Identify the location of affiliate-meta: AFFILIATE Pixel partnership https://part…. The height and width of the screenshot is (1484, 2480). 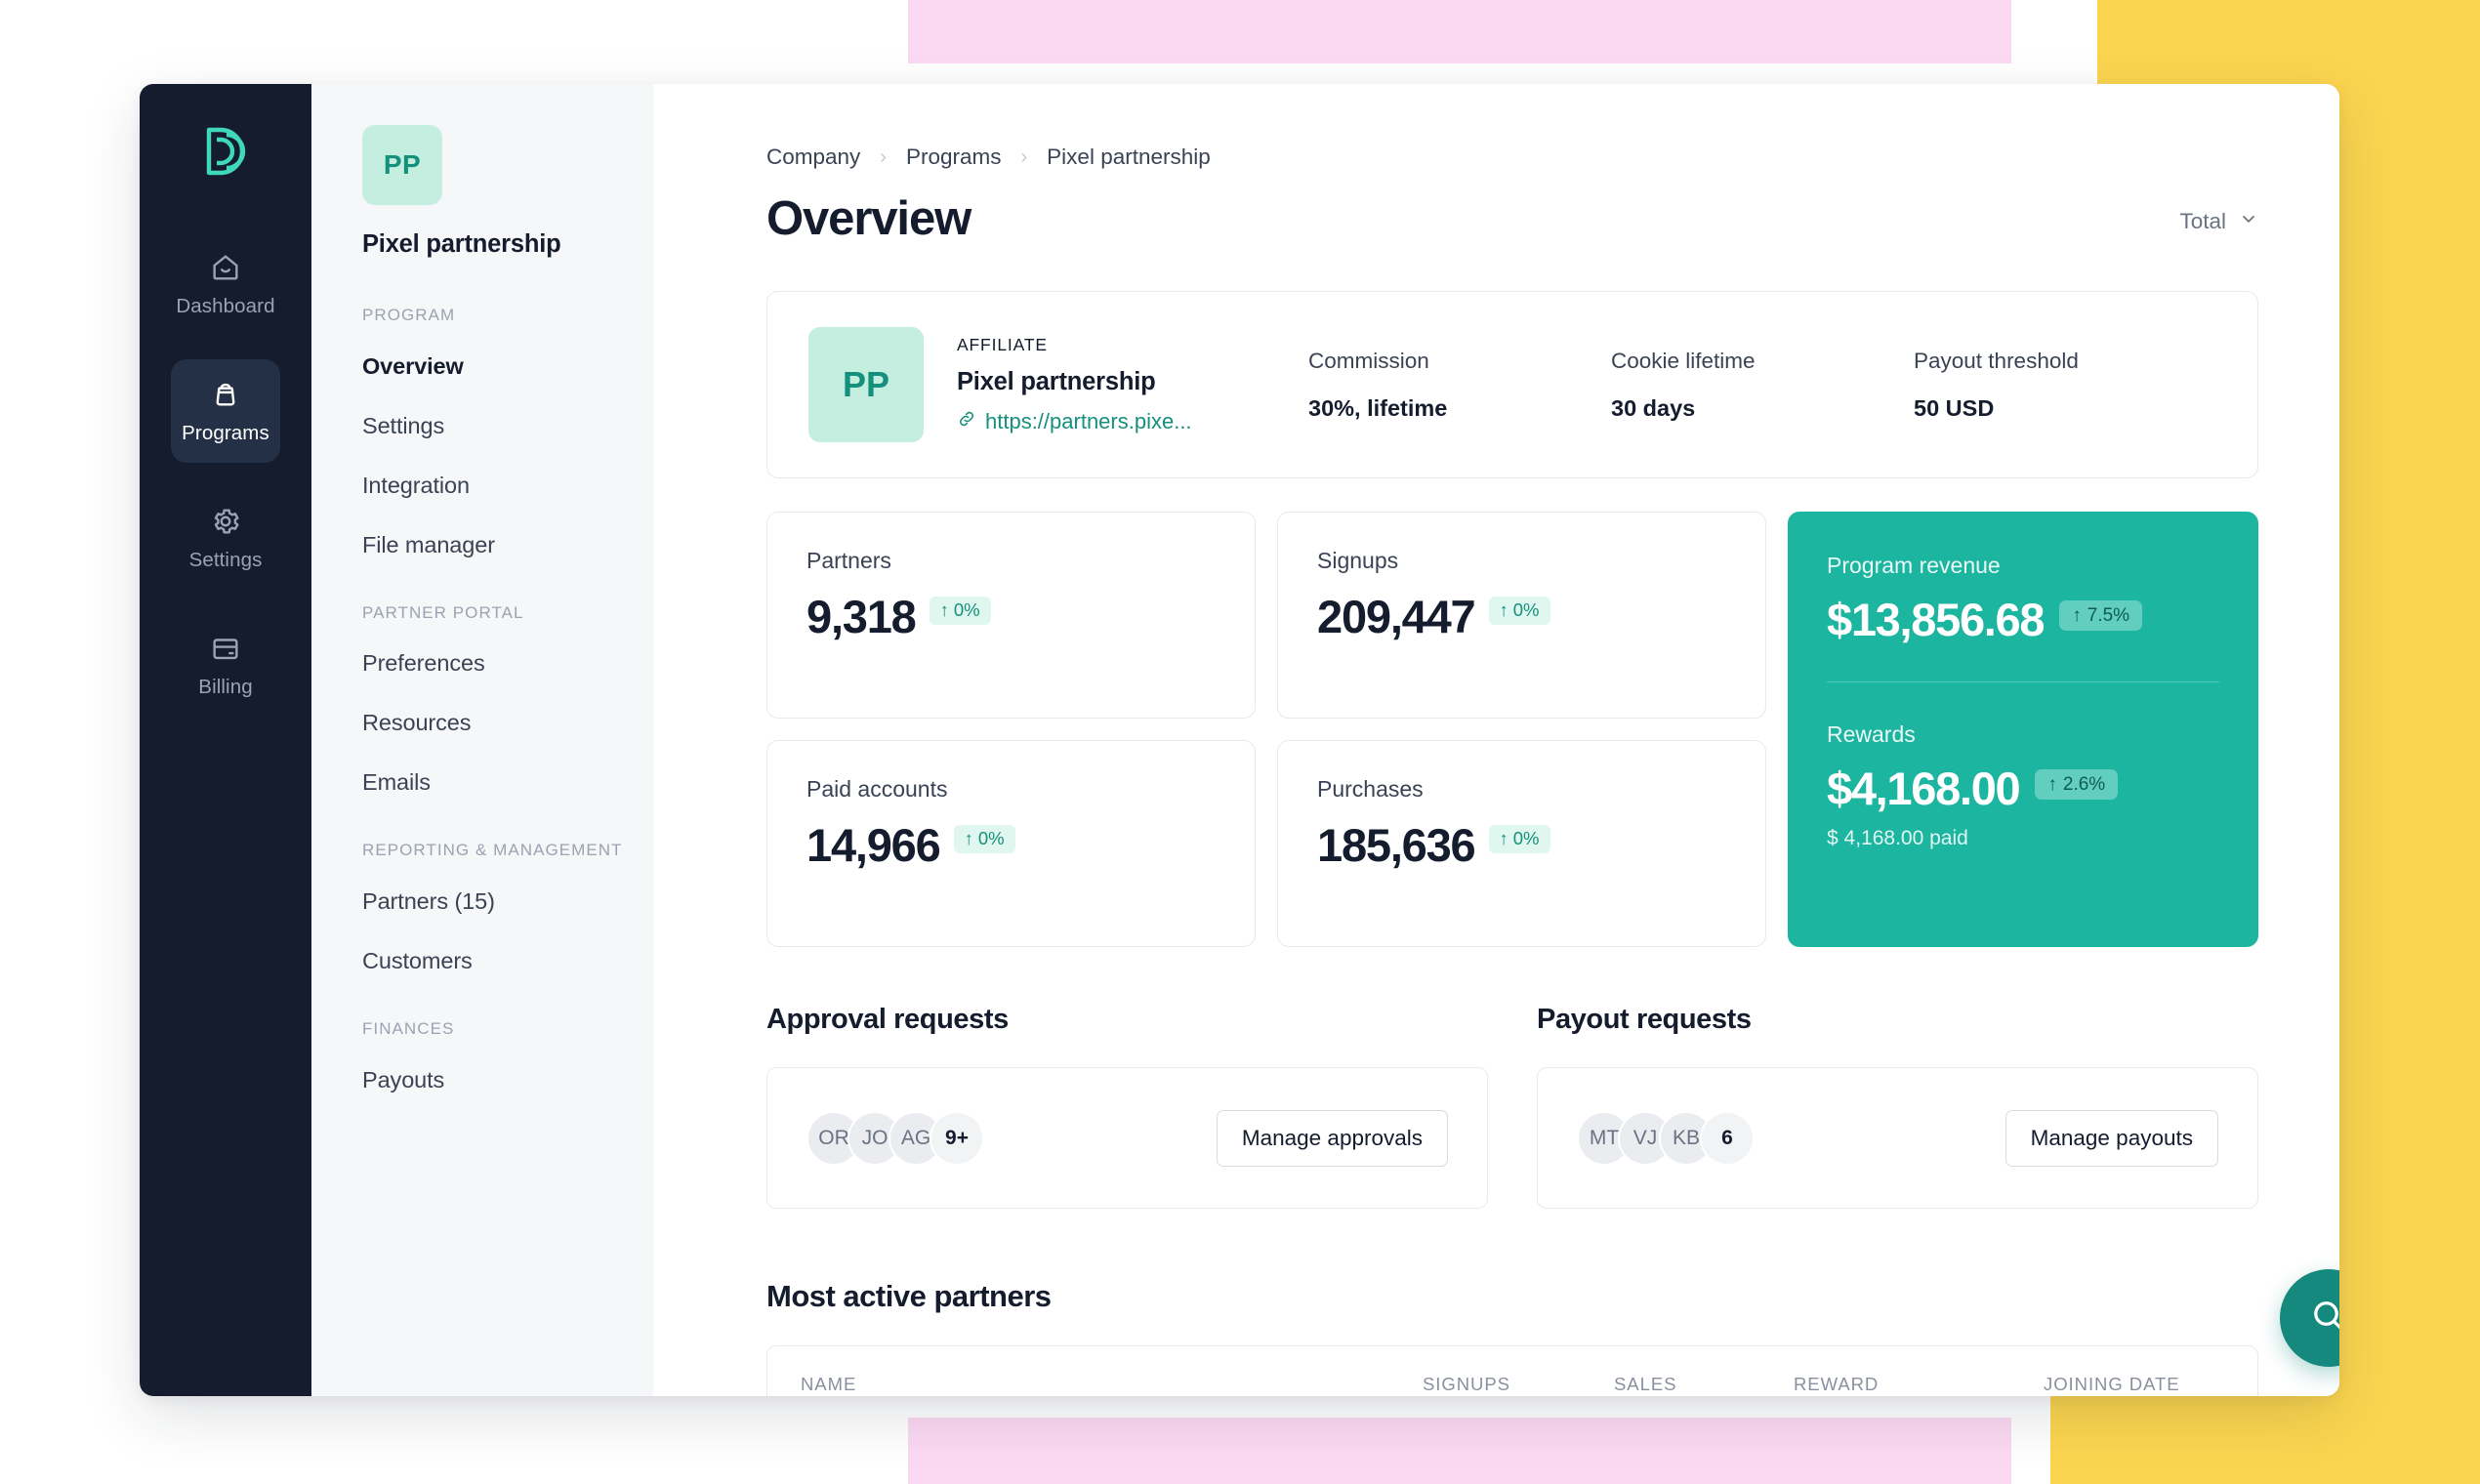
(1132, 385).